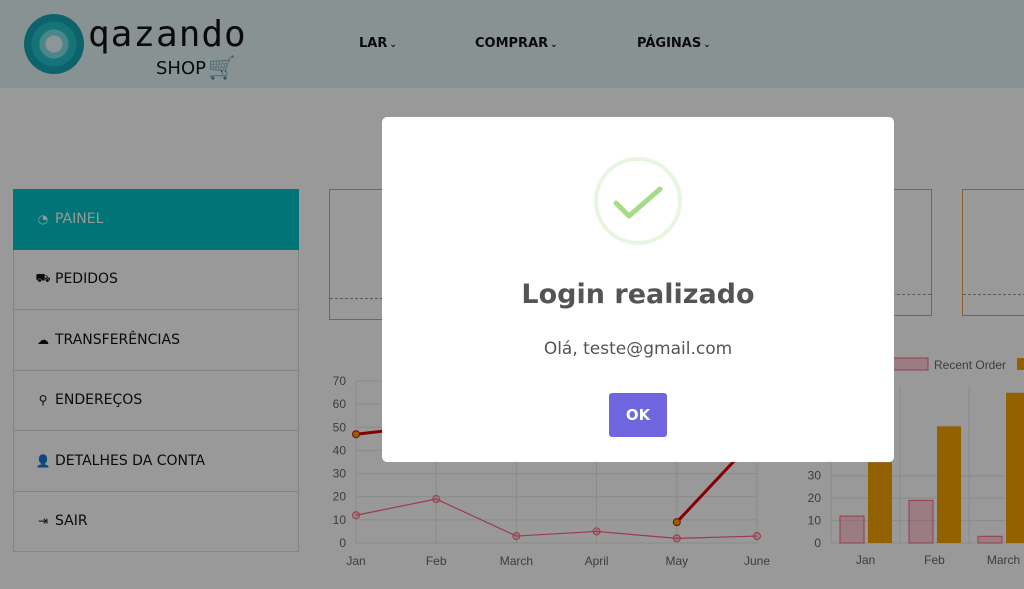 This screenshot has width=1024, height=589. I want to click on dialog-title: Login realizado, so click(638, 294).